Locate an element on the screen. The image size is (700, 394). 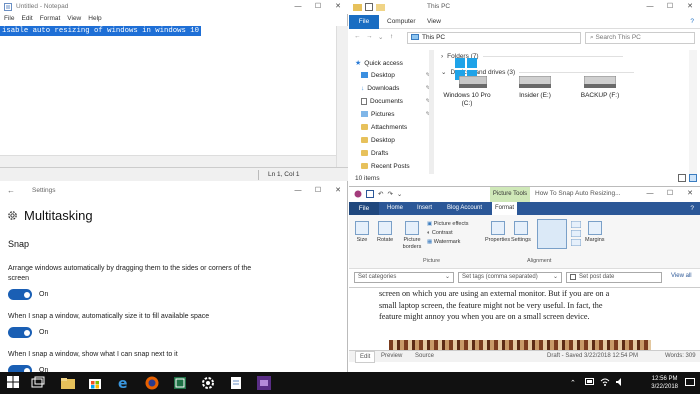
search-input: ⌕ Search This PC is located at coordinates (640, 38).